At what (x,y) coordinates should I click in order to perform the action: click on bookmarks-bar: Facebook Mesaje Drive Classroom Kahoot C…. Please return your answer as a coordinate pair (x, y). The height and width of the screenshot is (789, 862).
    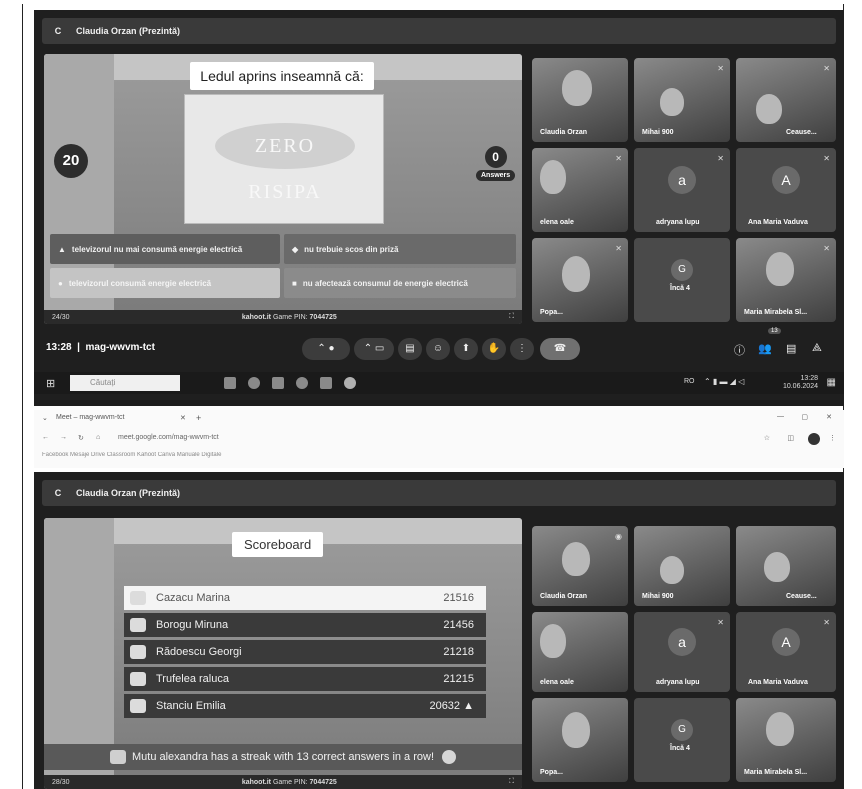
    Looking at the image, I should click on (439, 459).